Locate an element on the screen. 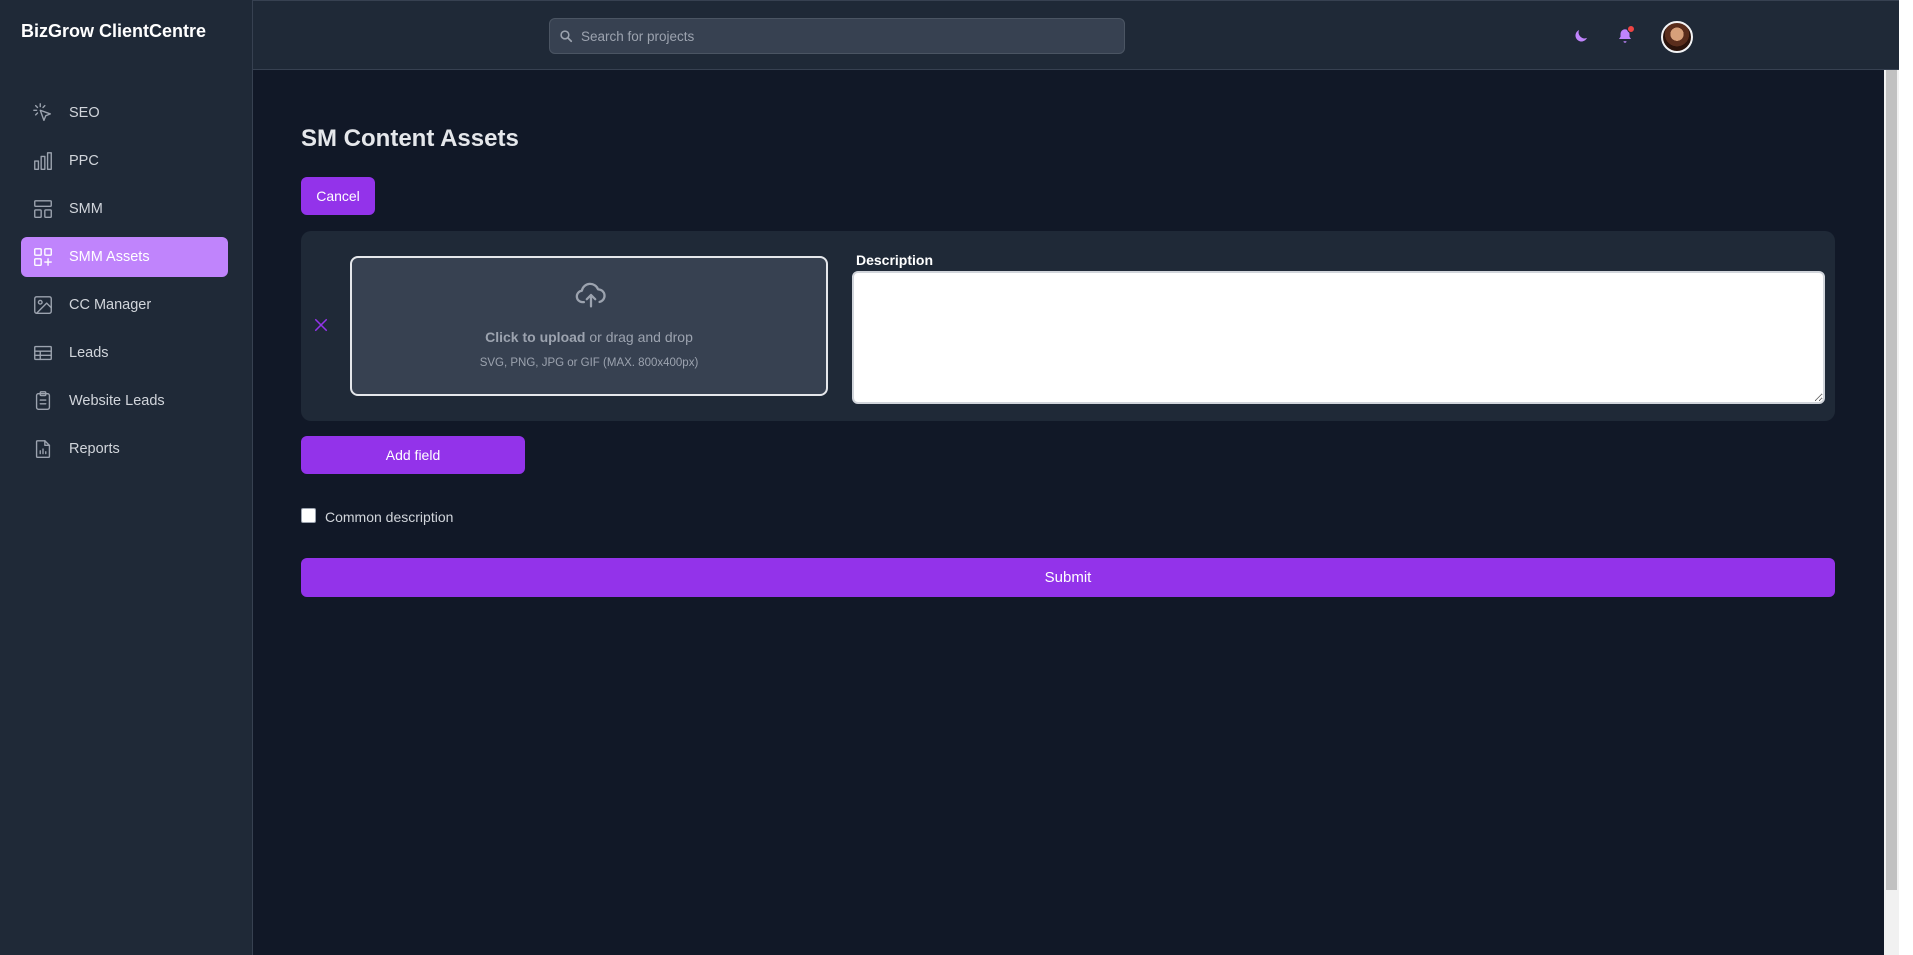 This screenshot has width=1913, height=955. avatar is located at coordinates (1677, 37).